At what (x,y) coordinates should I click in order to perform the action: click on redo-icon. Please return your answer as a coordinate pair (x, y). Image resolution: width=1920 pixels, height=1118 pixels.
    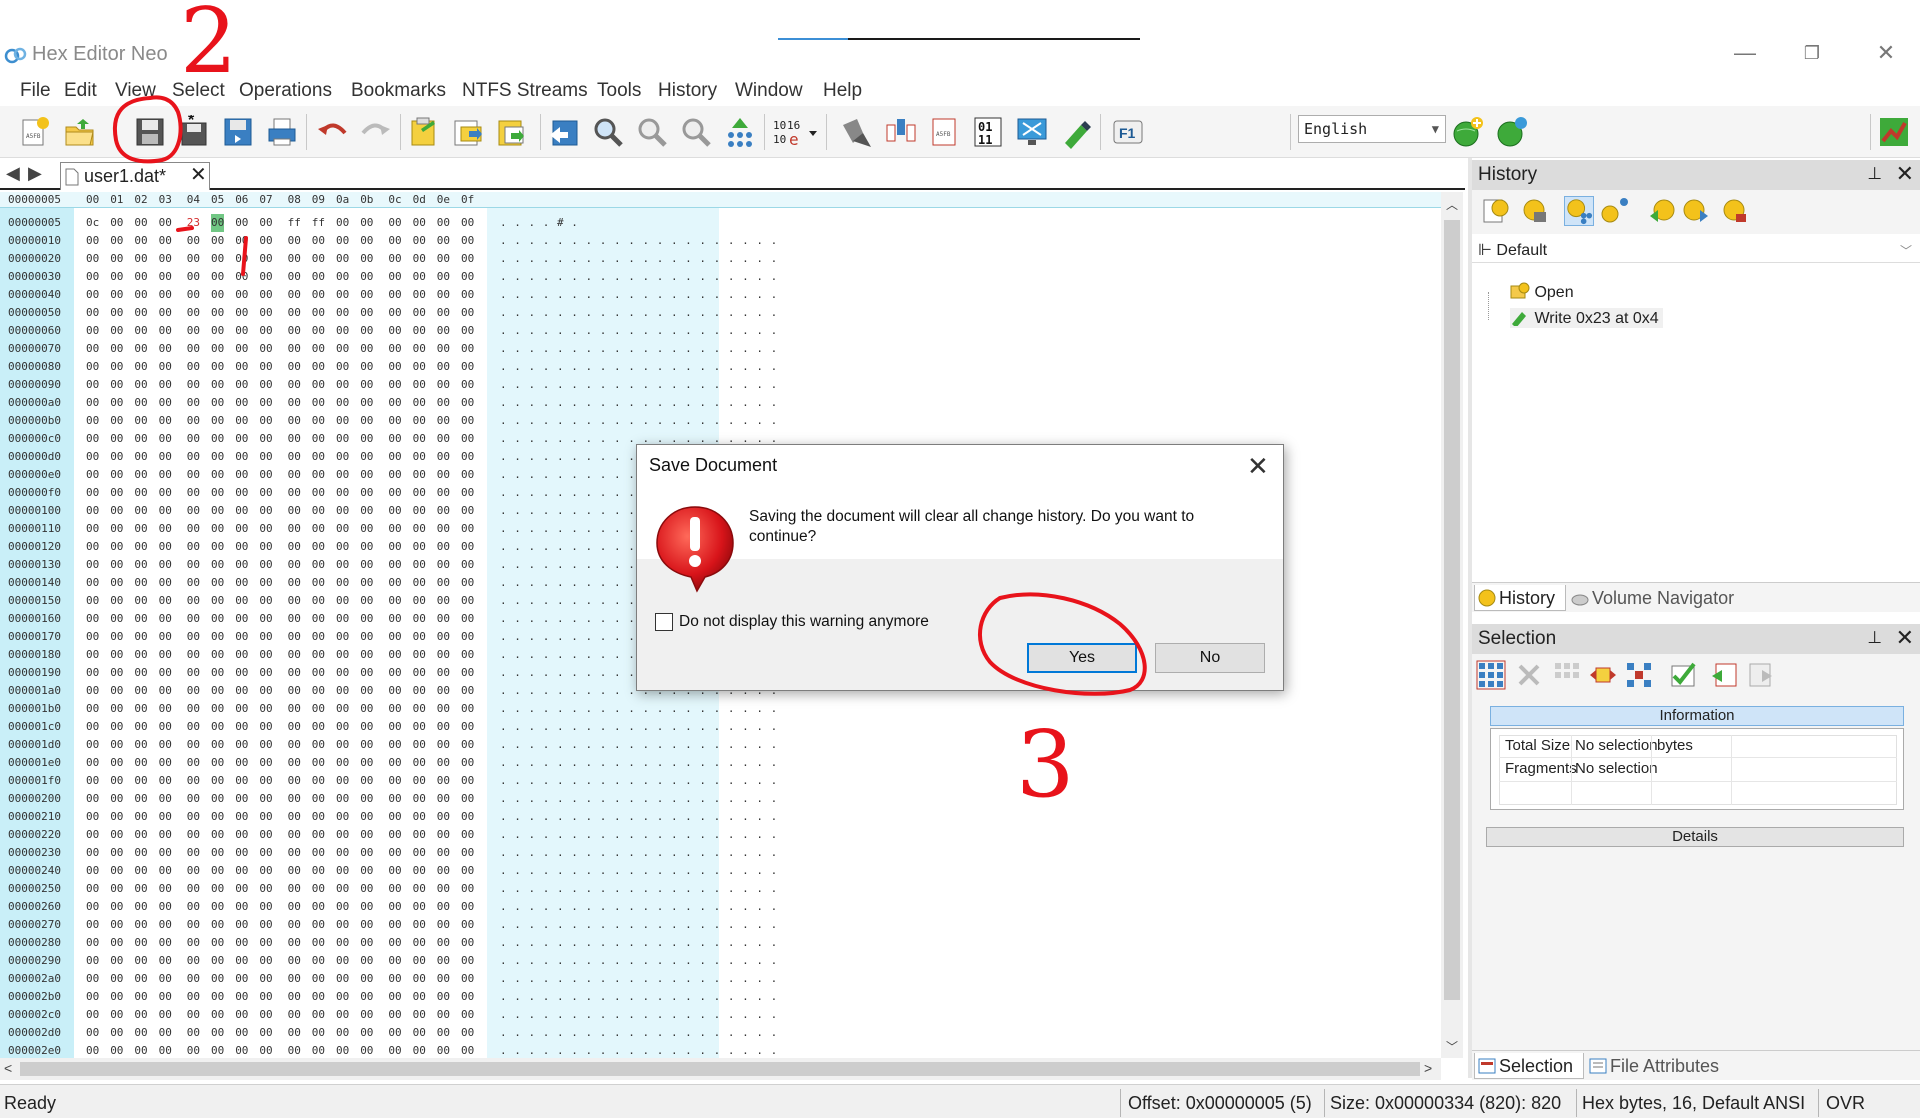
    Looking at the image, I should click on (376, 132).